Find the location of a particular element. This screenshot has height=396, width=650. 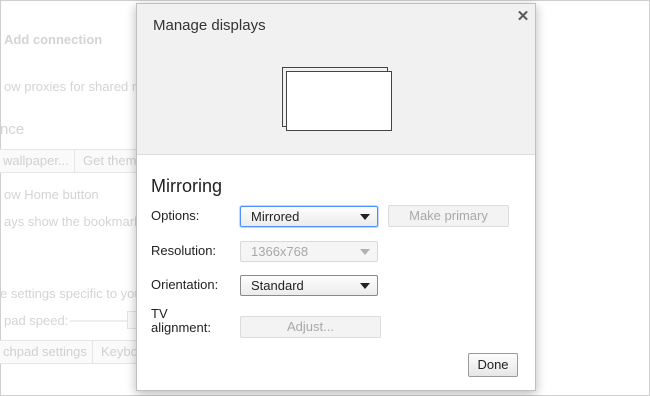

show-bookmarks-bar-label: ays show the bookmark is located at coordinates (72, 221).